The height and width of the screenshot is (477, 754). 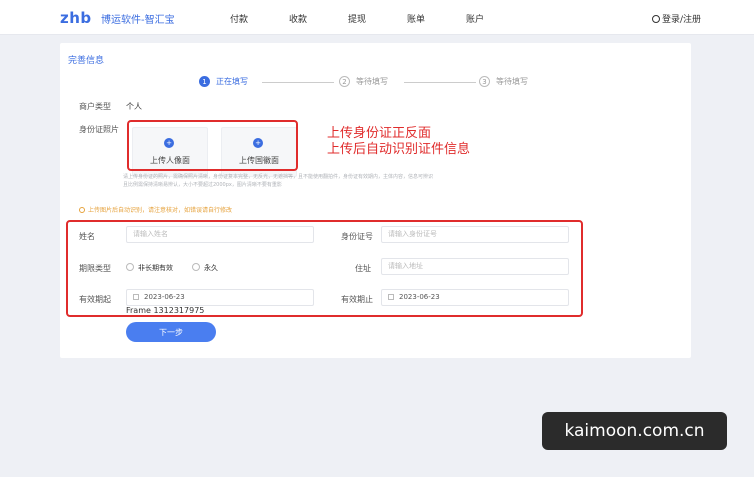 What do you see at coordinates (634, 431) in the screenshot?
I see `watermark: kaimoon.com.cn` at bounding box center [634, 431].